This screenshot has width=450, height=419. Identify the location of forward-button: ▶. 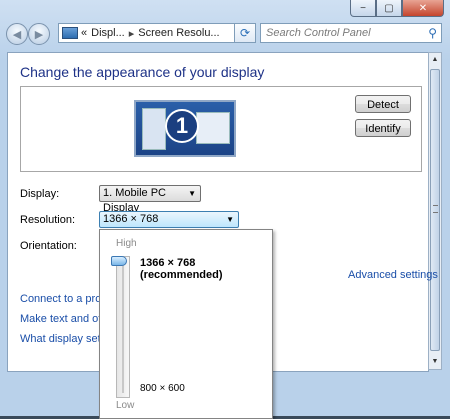
(39, 34).